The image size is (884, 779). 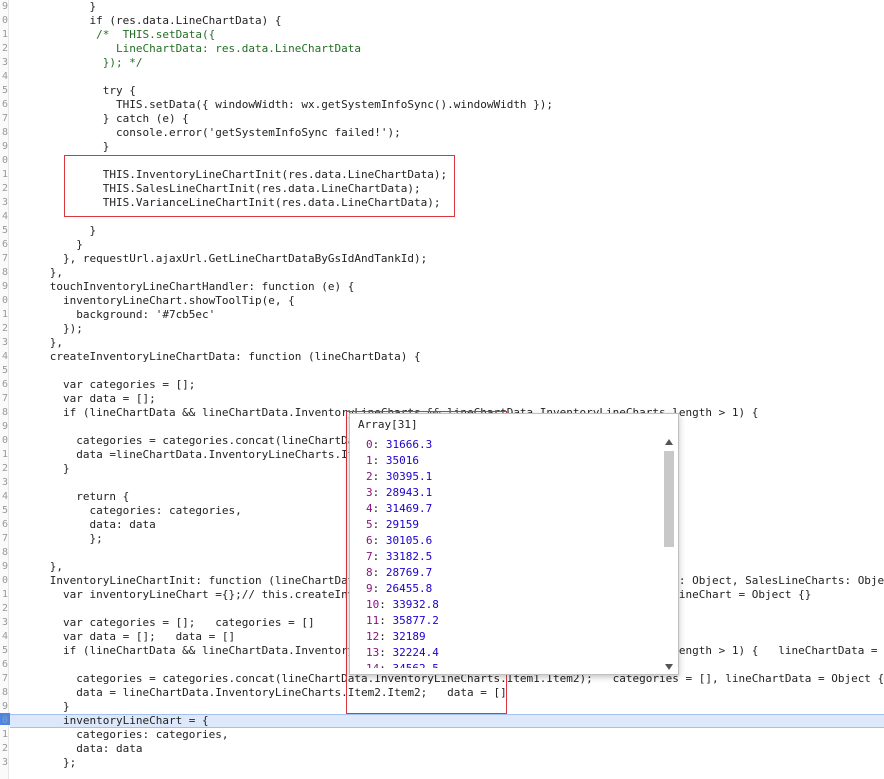 What do you see at coordinates (447, 315) in the screenshot?
I see `code-line: background: '#7cb5ec'` at bounding box center [447, 315].